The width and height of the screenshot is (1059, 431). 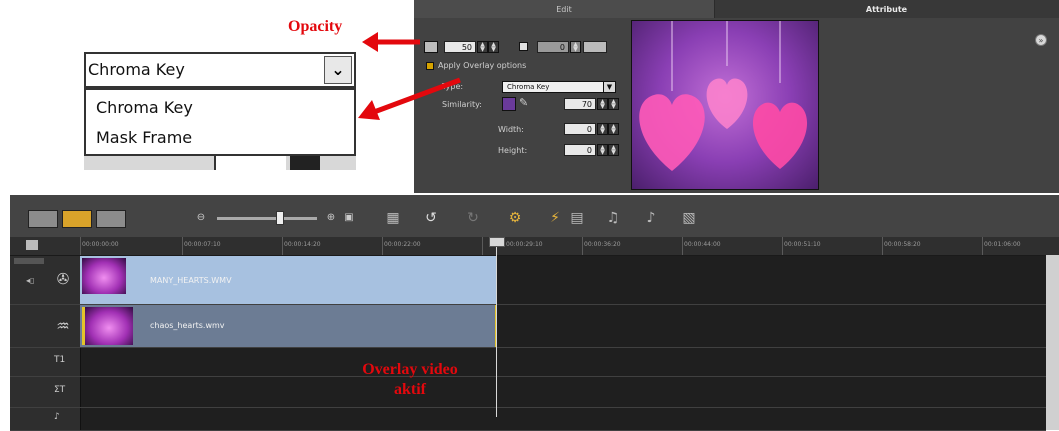 What do you see at coordinates (302, 244) in the screenshot?
I see `ruler-tick-label: 00:00:14:20` at bounding box center [302, 244].